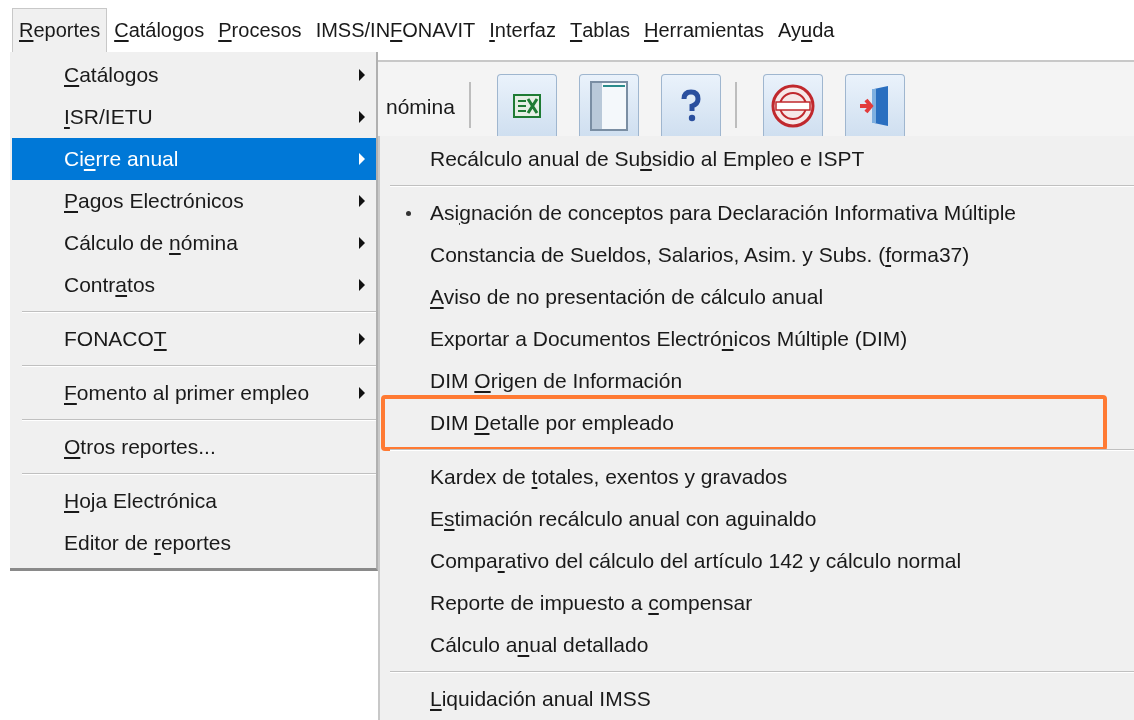 The height and width of the screenshot is (720, 1134). What do you see at coordinates (757, 519) in the screenshot?
I see `menu-item: Estimación recálculo anual con aguinaldo` at bounding box center [757, 519].